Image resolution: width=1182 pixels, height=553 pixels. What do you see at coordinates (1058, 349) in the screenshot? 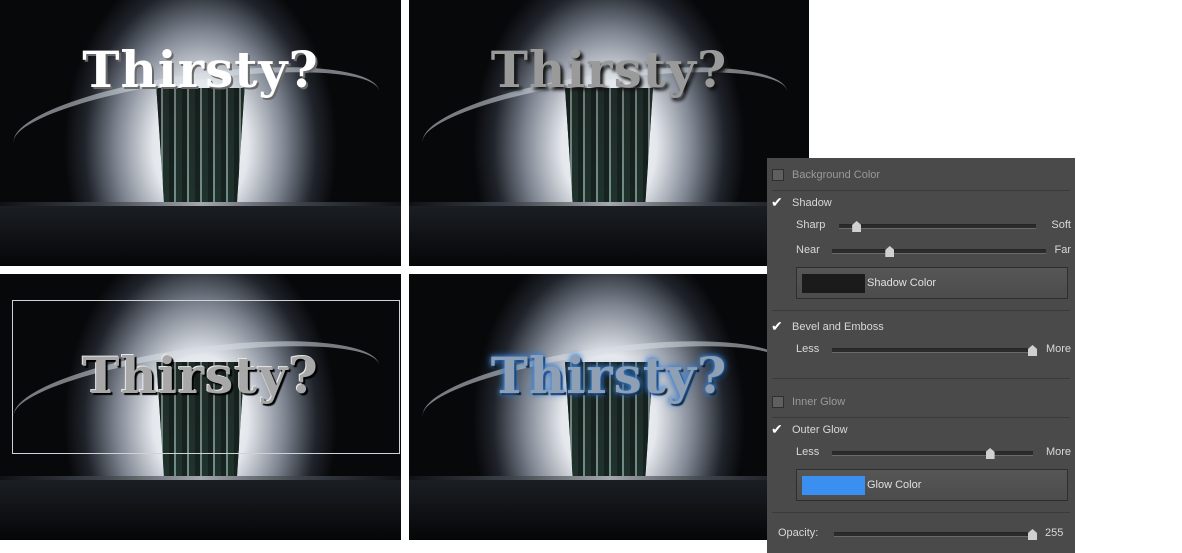
I see `bevel-max-label: More` at bounding box center [1058, 349].